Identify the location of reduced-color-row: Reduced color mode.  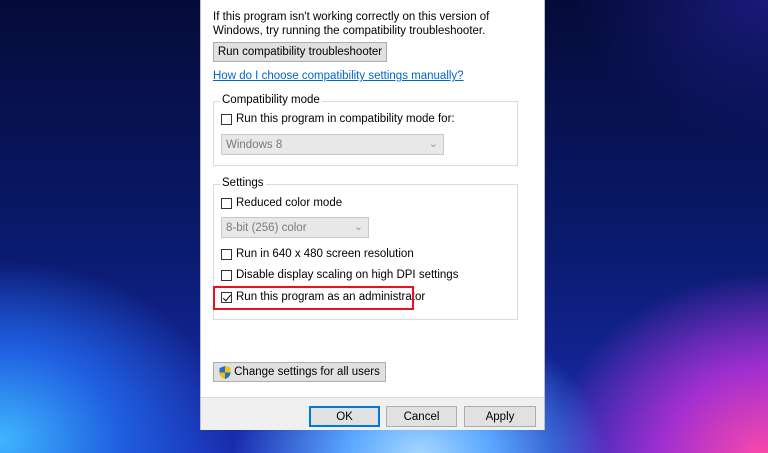
(281, 203).